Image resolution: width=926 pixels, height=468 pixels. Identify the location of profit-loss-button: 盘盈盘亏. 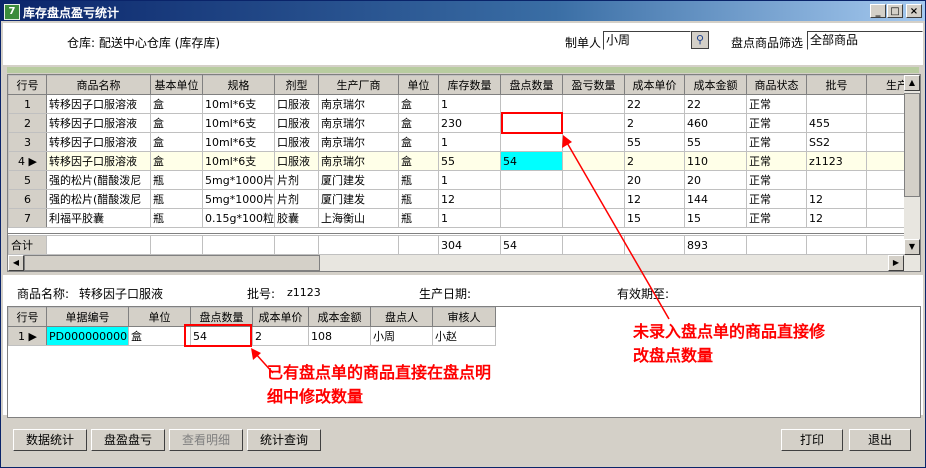
(128, 440).